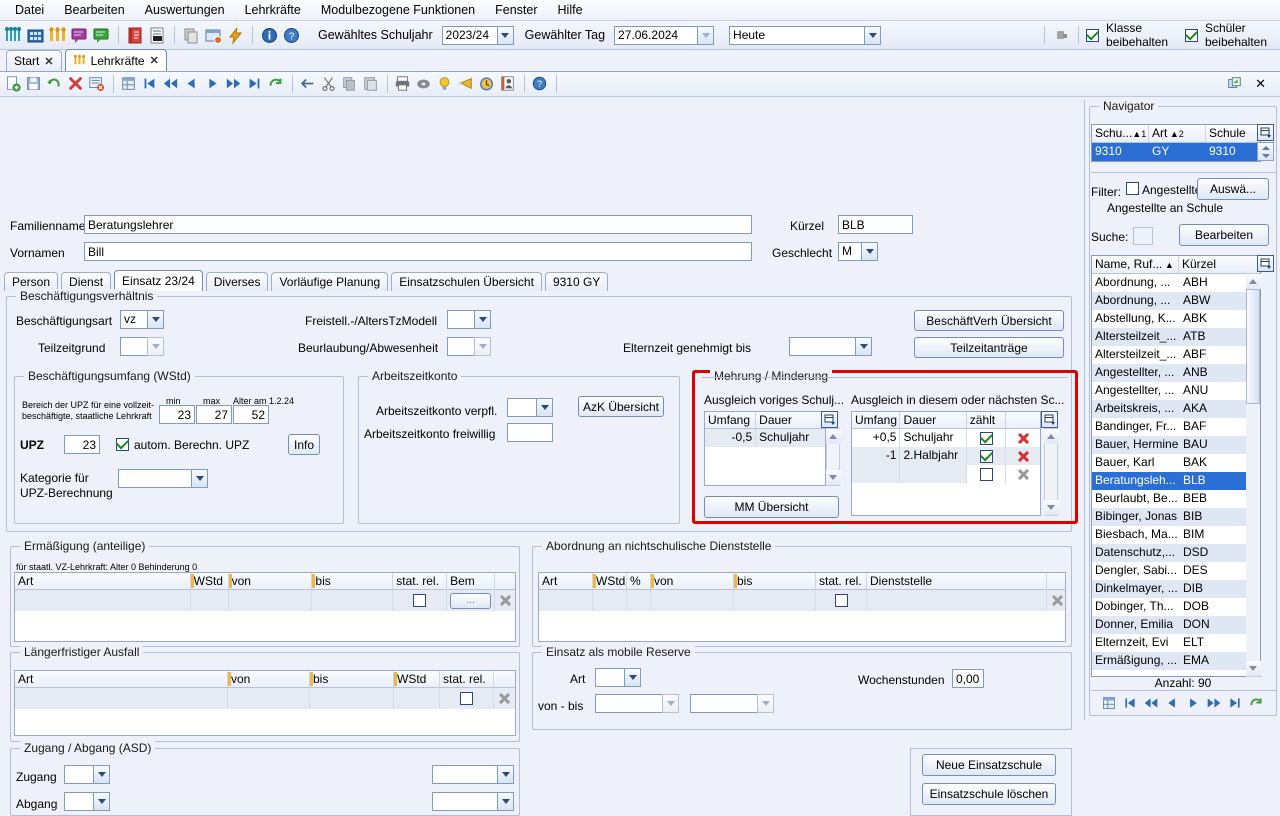  What do you see at coordinates (1176, 553) in the screenshot?
I see `navigator-list-item: Datenschutz,... DSD` at bounding box center [1176, 553].